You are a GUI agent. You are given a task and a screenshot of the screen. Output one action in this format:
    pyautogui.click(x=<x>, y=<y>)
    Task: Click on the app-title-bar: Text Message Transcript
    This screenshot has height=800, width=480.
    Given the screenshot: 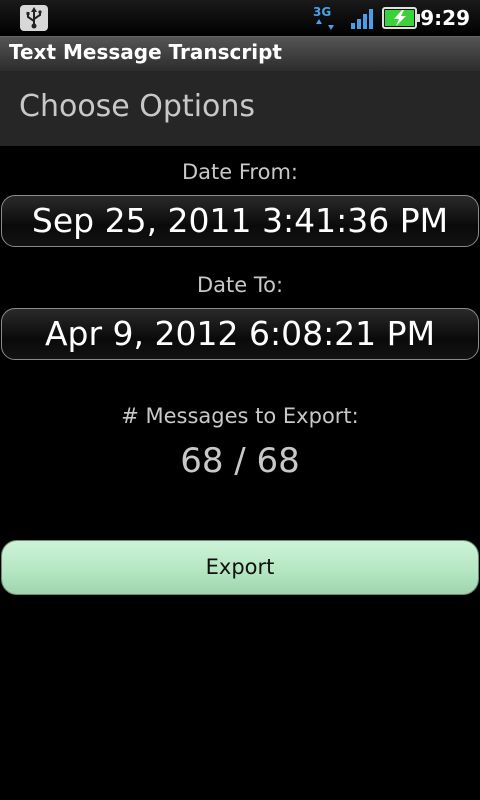 What is the action you would take?
    pyautogui.click(x=240, y=53)
    